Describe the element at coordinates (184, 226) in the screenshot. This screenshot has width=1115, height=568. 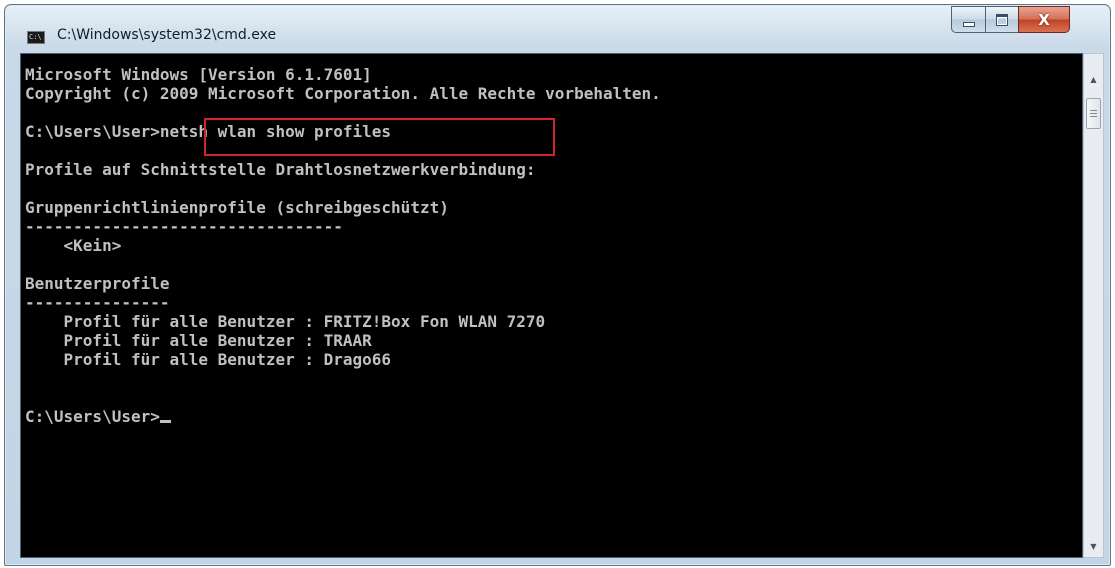
I see `console-line: ---------------------------------` at that location.